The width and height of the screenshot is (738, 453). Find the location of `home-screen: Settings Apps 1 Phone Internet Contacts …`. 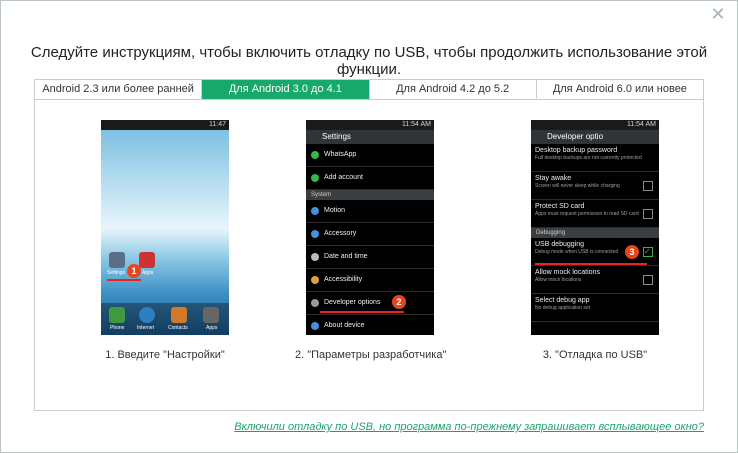

home-screen: Settings Apps 1 Phone Internet Contacts … is located at coordinates (165, 232).